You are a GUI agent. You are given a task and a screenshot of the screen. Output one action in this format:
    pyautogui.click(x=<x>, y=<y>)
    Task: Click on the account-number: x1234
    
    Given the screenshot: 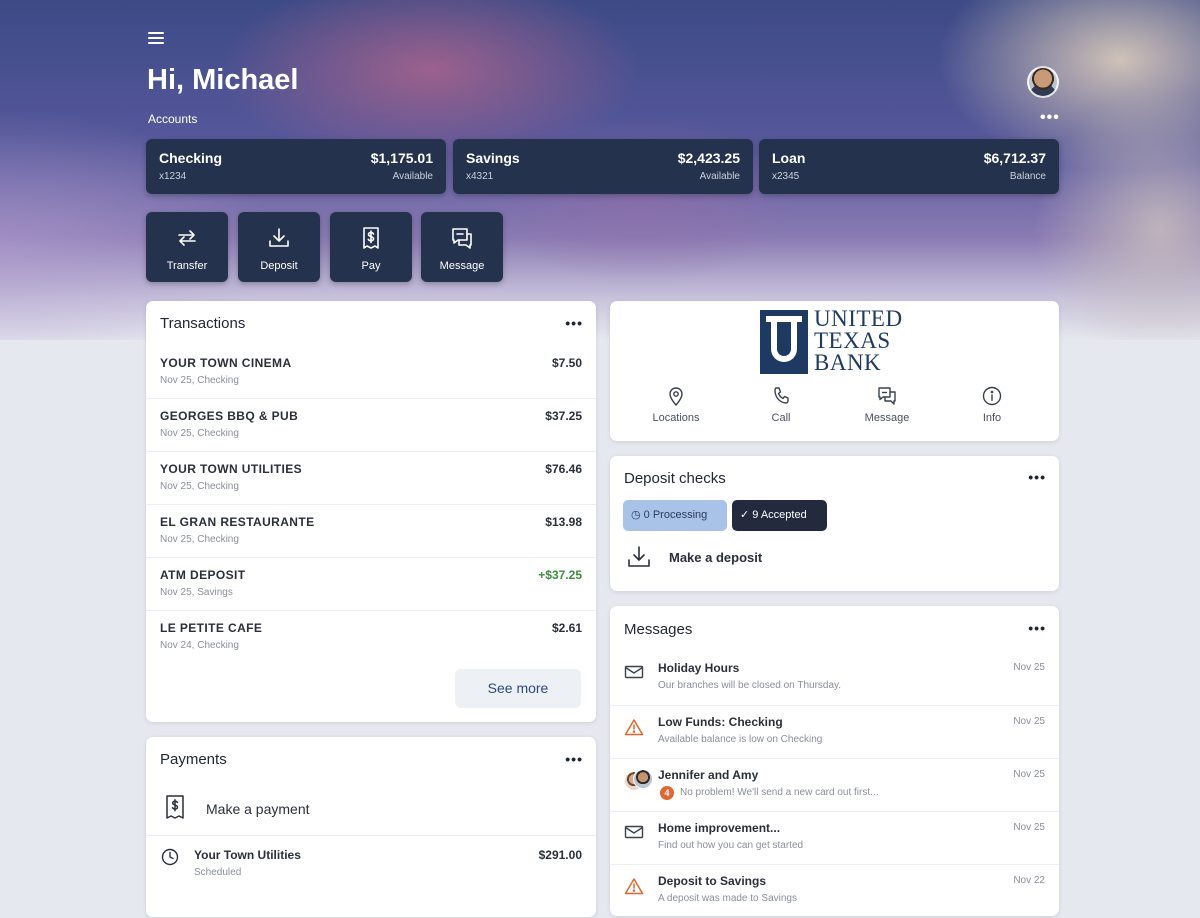 What is the action you would take?
    pyautogui.click(x=173, y=176)
    